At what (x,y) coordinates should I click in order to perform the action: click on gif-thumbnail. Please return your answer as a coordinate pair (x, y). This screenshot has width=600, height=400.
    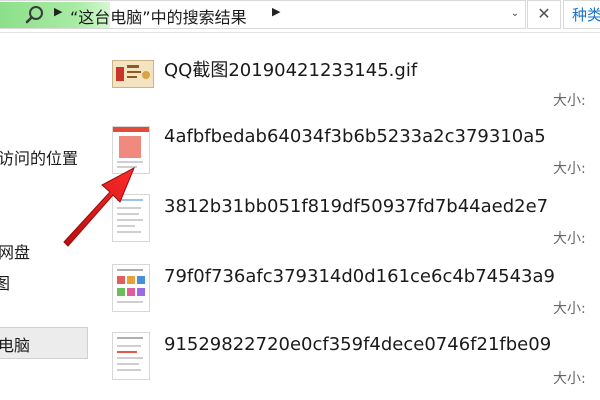
    Looking at the image, I should click on (133, 74).